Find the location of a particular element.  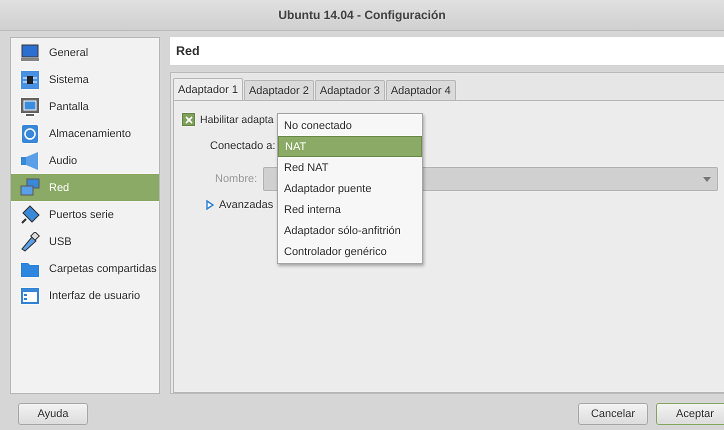

window-title: Ubuntu 14.04 - Configuración is located at coordinates (362, 15).